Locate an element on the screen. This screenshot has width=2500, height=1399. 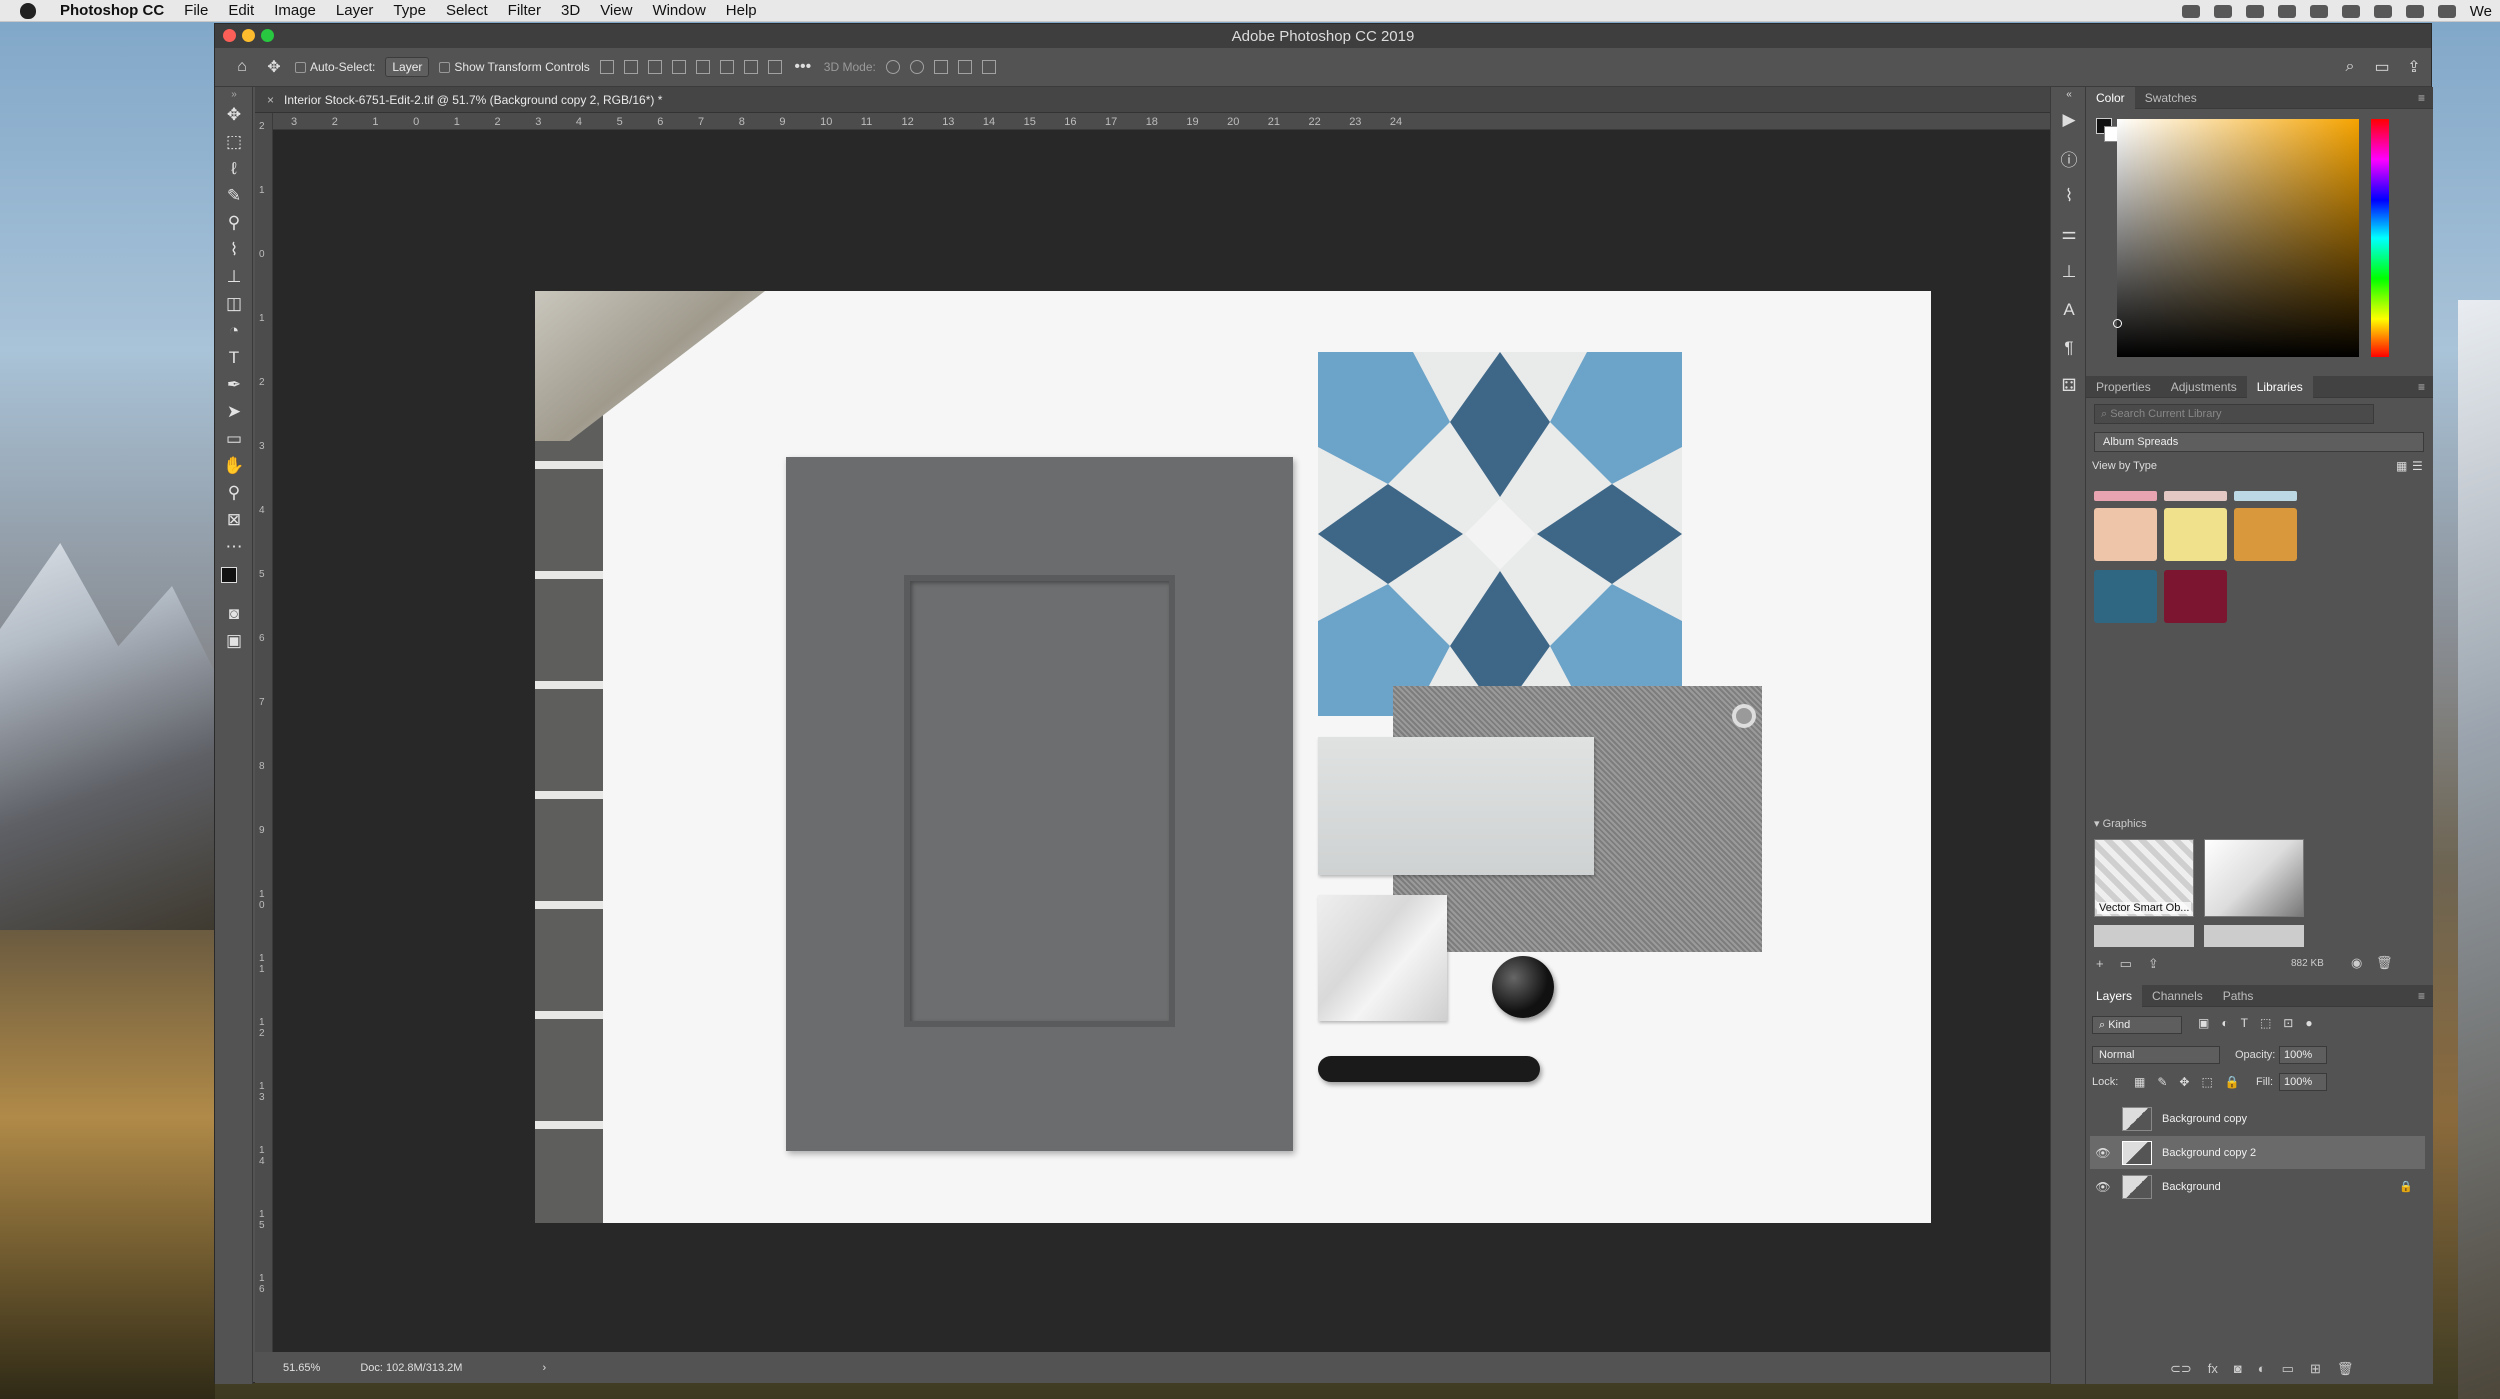
auto-select-checkbox is located at coordinates (300, 68).